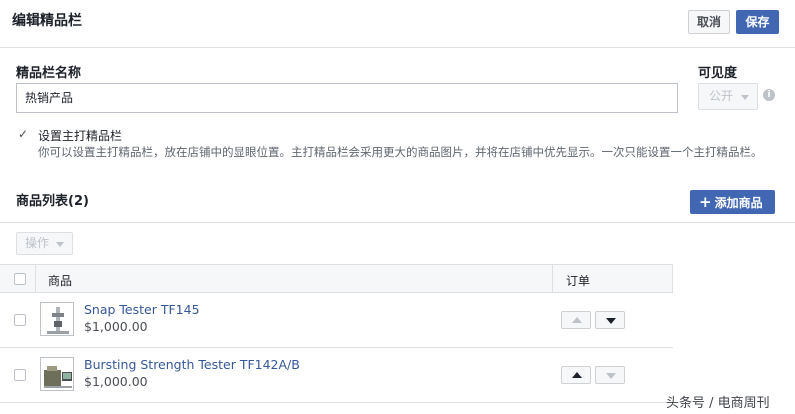 The width and height of the screenshot is (795, 414). I want to click on product-link: Bursting Strength Tester TF142A/B, so click(192, 364).